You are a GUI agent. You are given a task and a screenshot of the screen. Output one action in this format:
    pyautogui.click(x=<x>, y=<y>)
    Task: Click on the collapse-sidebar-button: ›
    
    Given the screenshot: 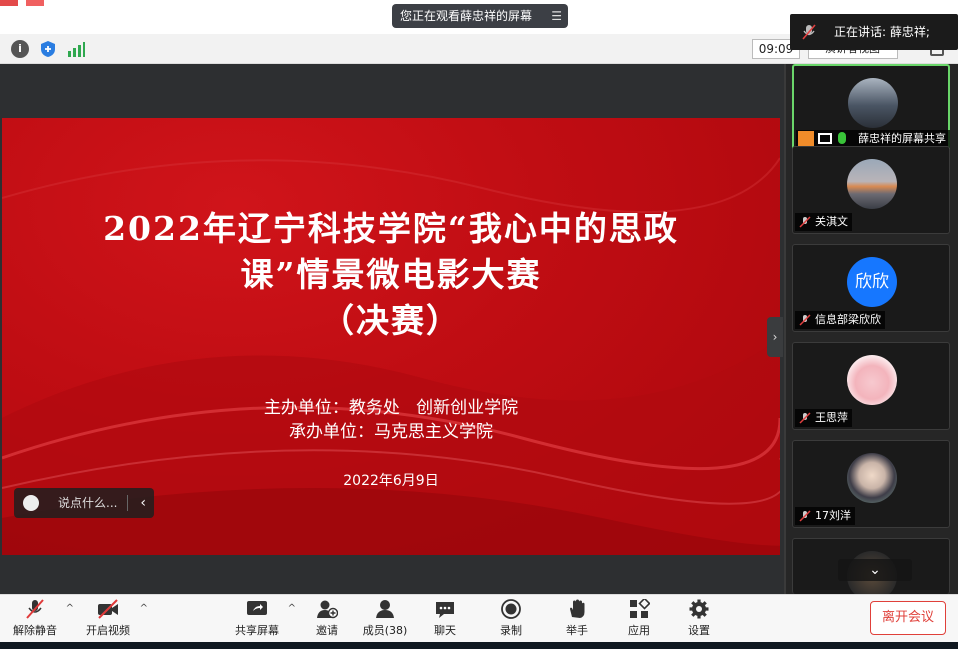 What is the action you would take?
    pyautogui.click(x=775, y=337)
    